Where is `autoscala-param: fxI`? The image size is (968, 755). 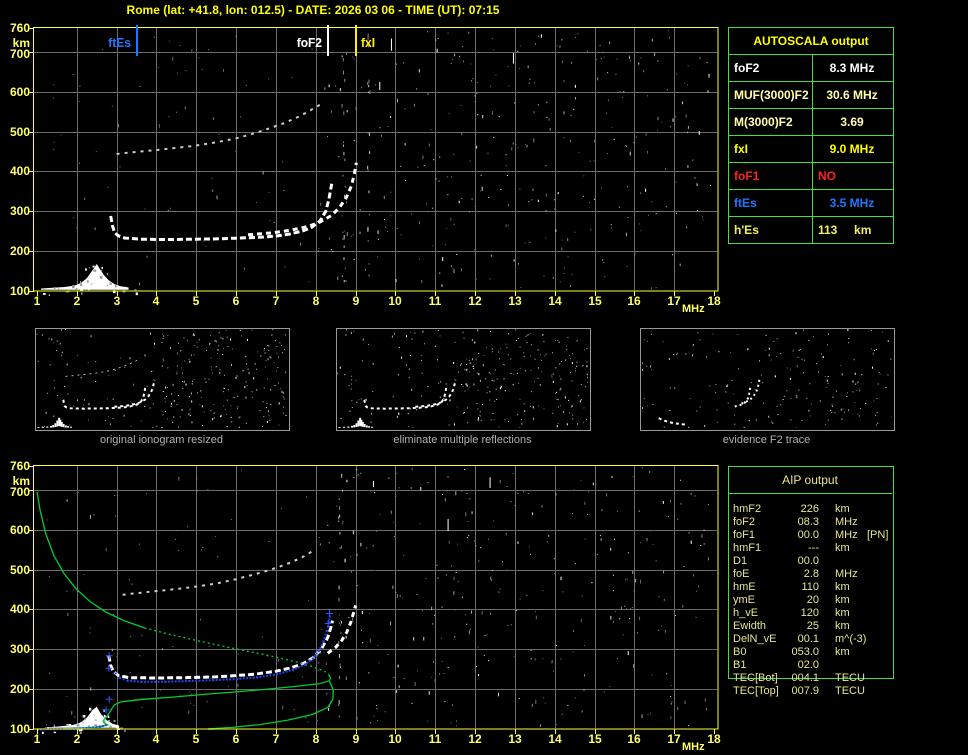
autoscala-param: fxI is located at coordinates (771, 149).